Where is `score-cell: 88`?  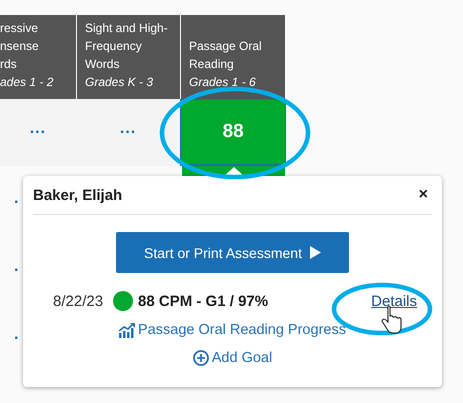 score-cell: 88 is located at coordinates (233, 132).